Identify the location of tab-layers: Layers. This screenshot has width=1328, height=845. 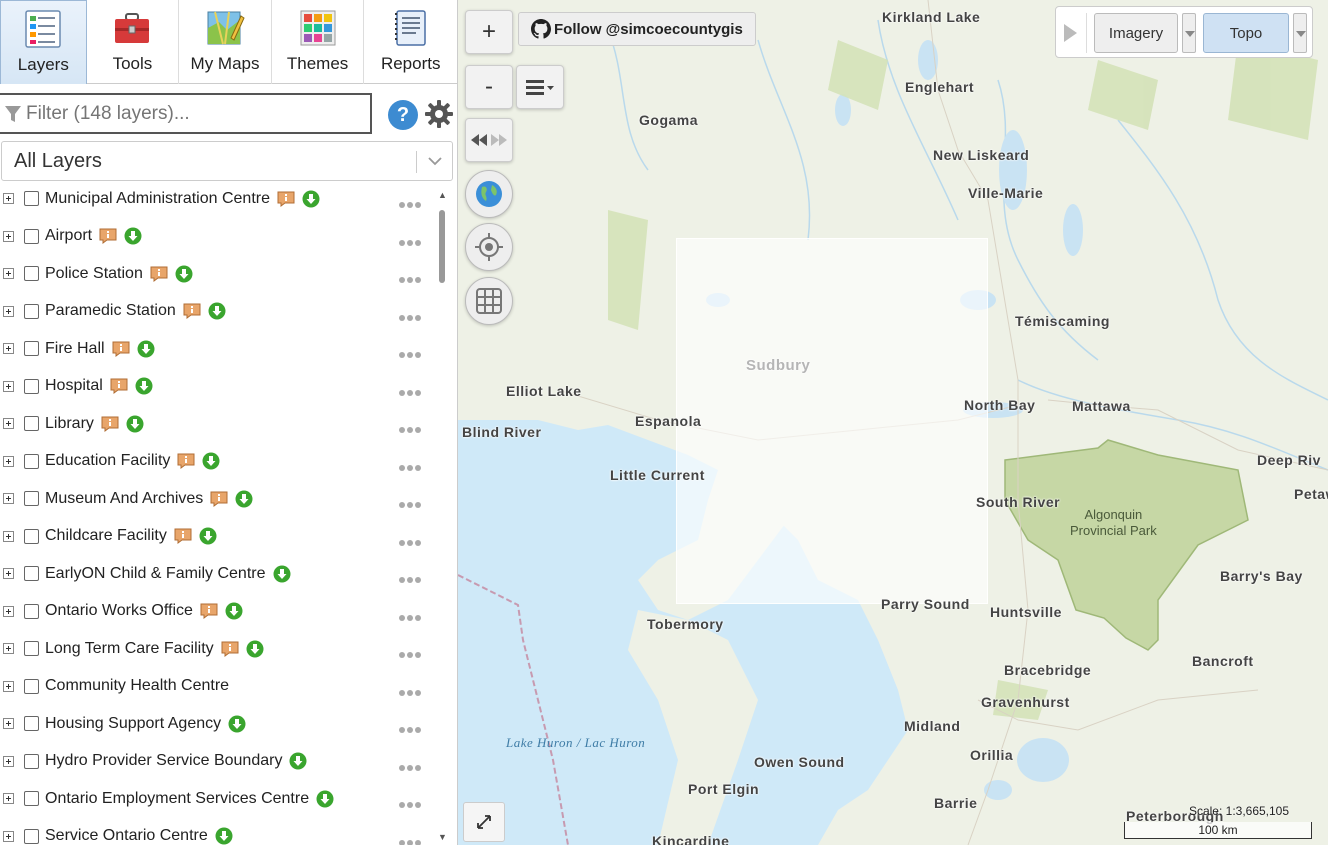
(43, 42).